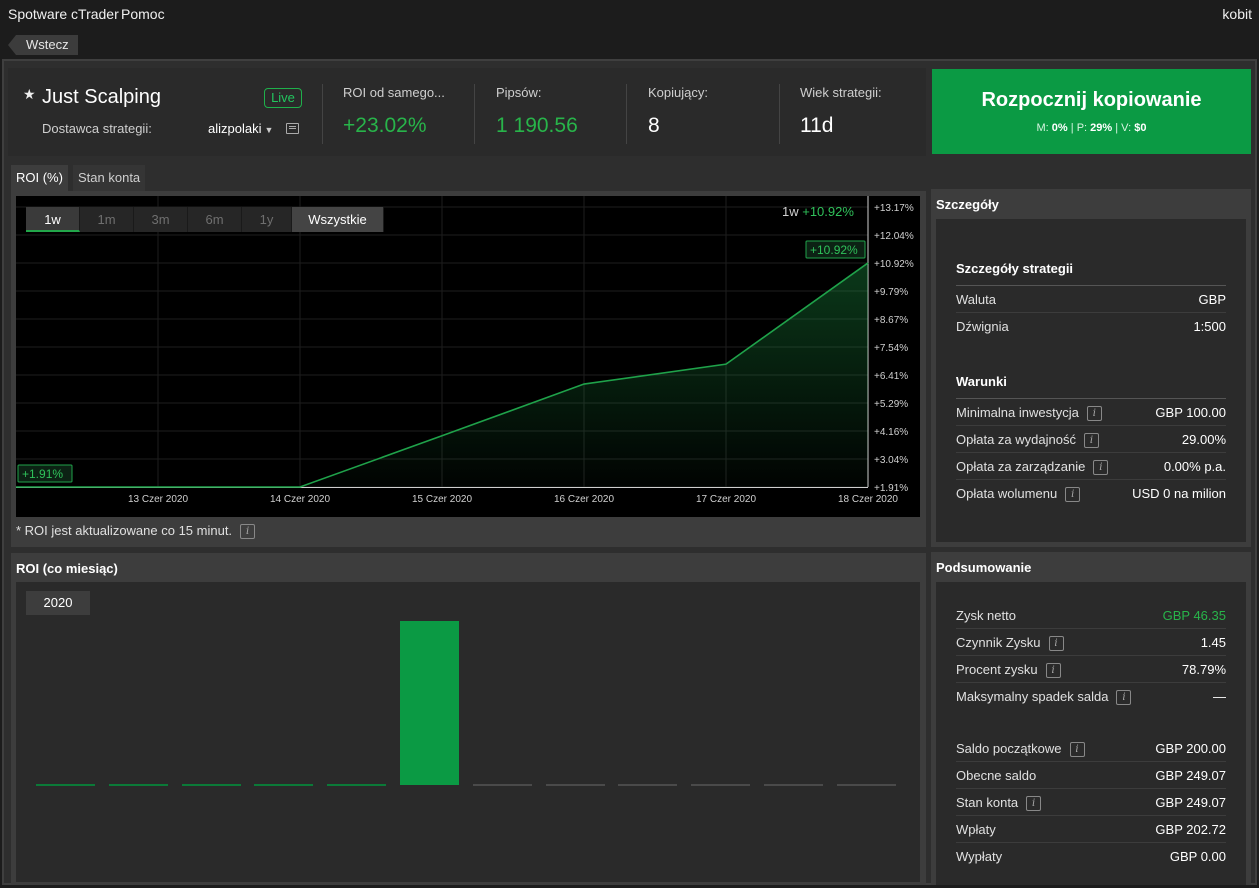 The width and height of the screenshot is (1259, 888). Describe the element at coordinates (726, 499) in the screenshot. I see `x-tick-label: 17 Czer 2020` at that location.